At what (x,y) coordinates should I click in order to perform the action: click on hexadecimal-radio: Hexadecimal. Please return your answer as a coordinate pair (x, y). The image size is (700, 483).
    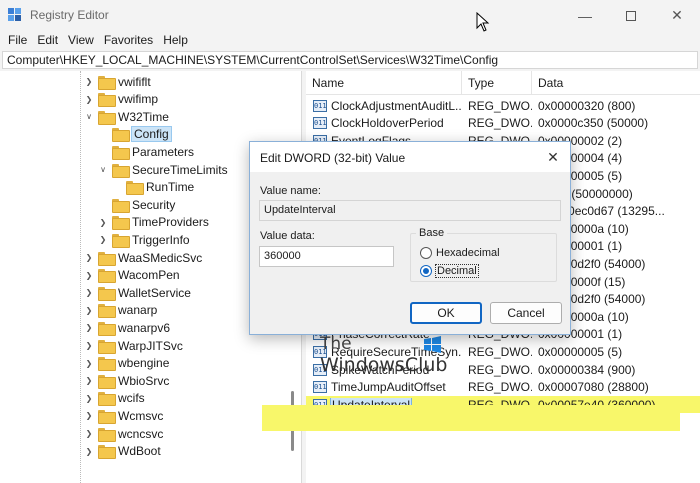
    Looking at the image, I should click on (460, 253).